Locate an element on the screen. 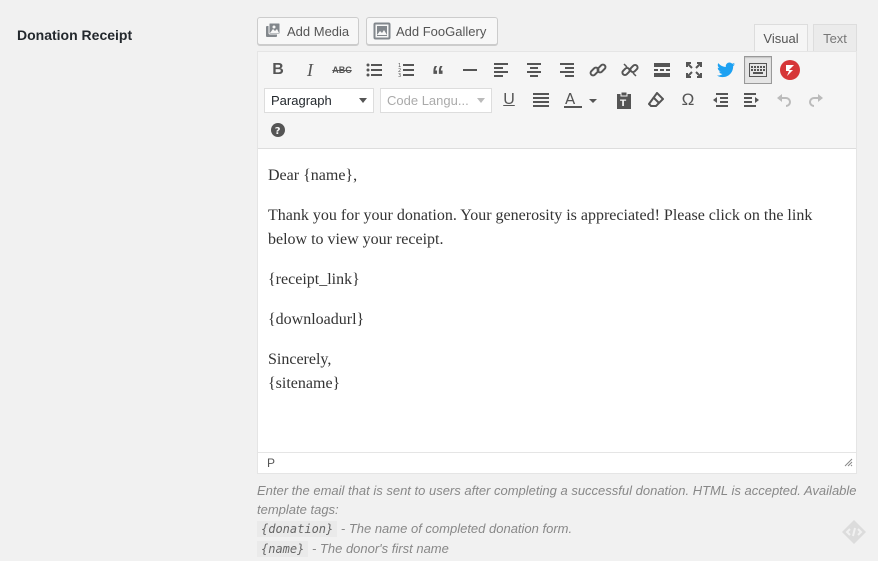 This screenshot has width=878, height=561. outdent-icon is located at coordinates (720, 100).